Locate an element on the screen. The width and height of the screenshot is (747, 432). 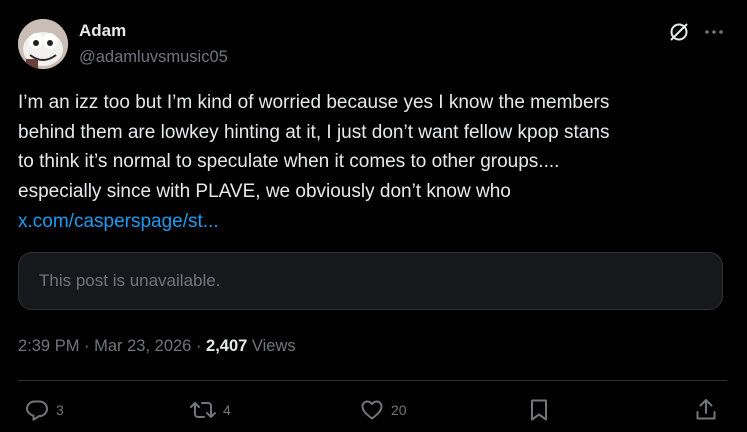
post-meta: 2:39 PM · Mar 23, 2026 · 2,407 Views is located at coordinates (157, 346).